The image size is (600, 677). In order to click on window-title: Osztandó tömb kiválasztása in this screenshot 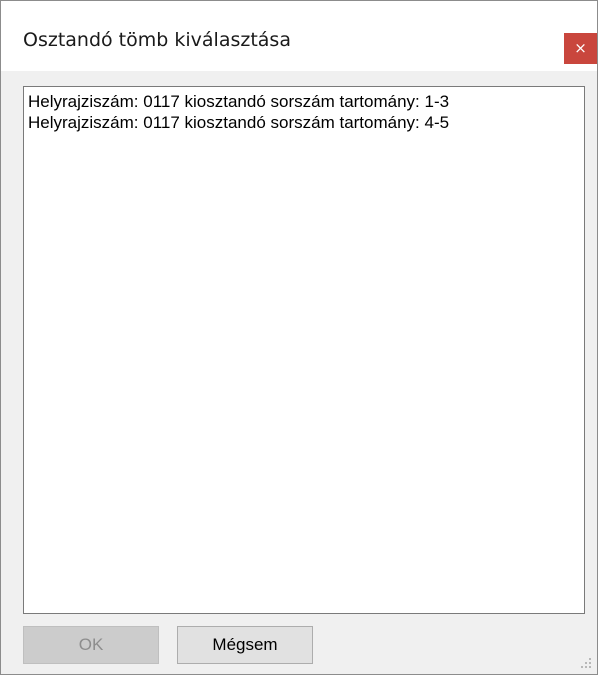, I will do `click(157, 40)`.